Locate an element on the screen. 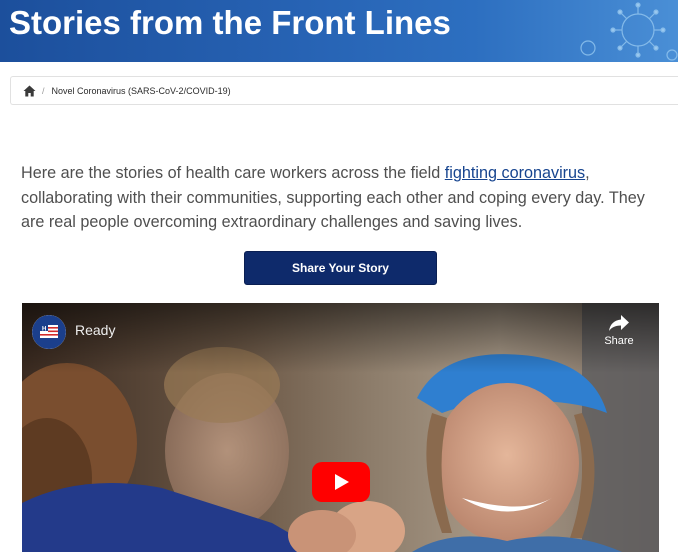  share-arrow-icon is located at coordinates (619, 323).